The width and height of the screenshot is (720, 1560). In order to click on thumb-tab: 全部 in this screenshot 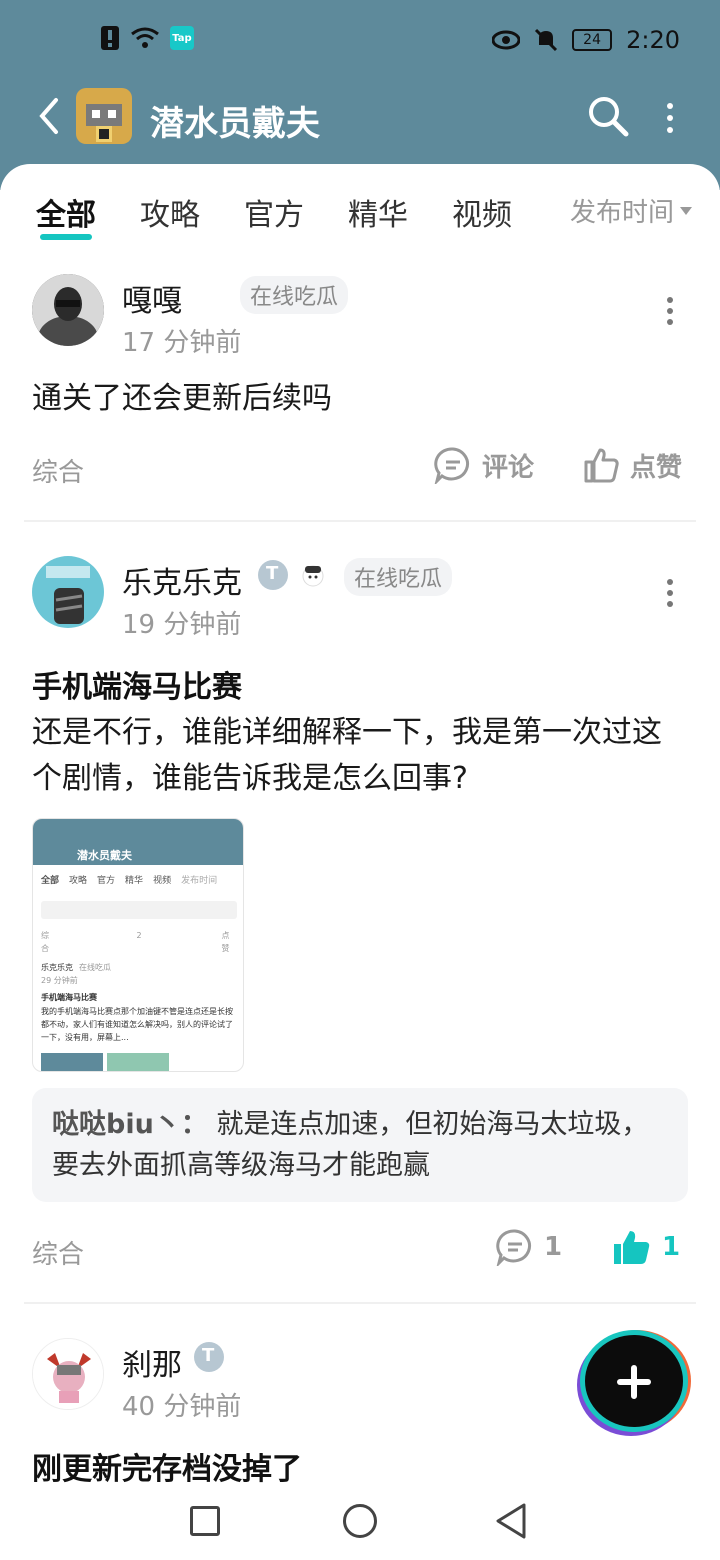, I will do `click(50, 881)`.